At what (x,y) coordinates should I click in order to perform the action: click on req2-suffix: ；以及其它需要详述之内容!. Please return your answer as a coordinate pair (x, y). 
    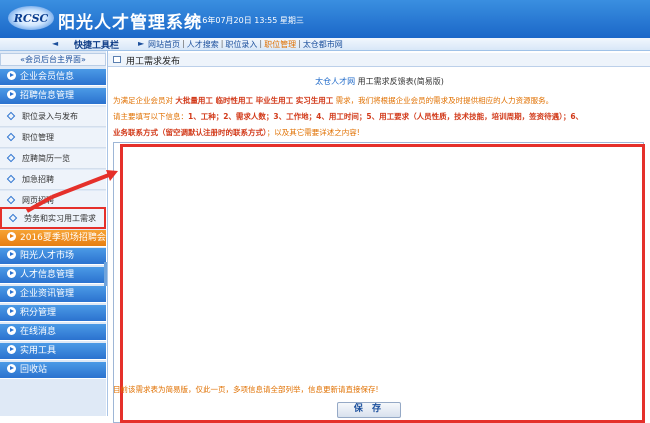
    Looking at the image, I should click on (313, 132).